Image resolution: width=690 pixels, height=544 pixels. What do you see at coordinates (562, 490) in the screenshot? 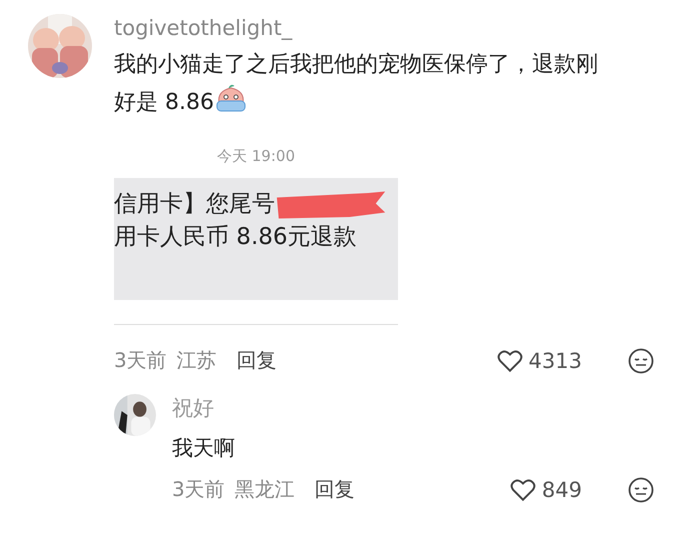
I see `like-count: 849` at bounding box center [562, 490].